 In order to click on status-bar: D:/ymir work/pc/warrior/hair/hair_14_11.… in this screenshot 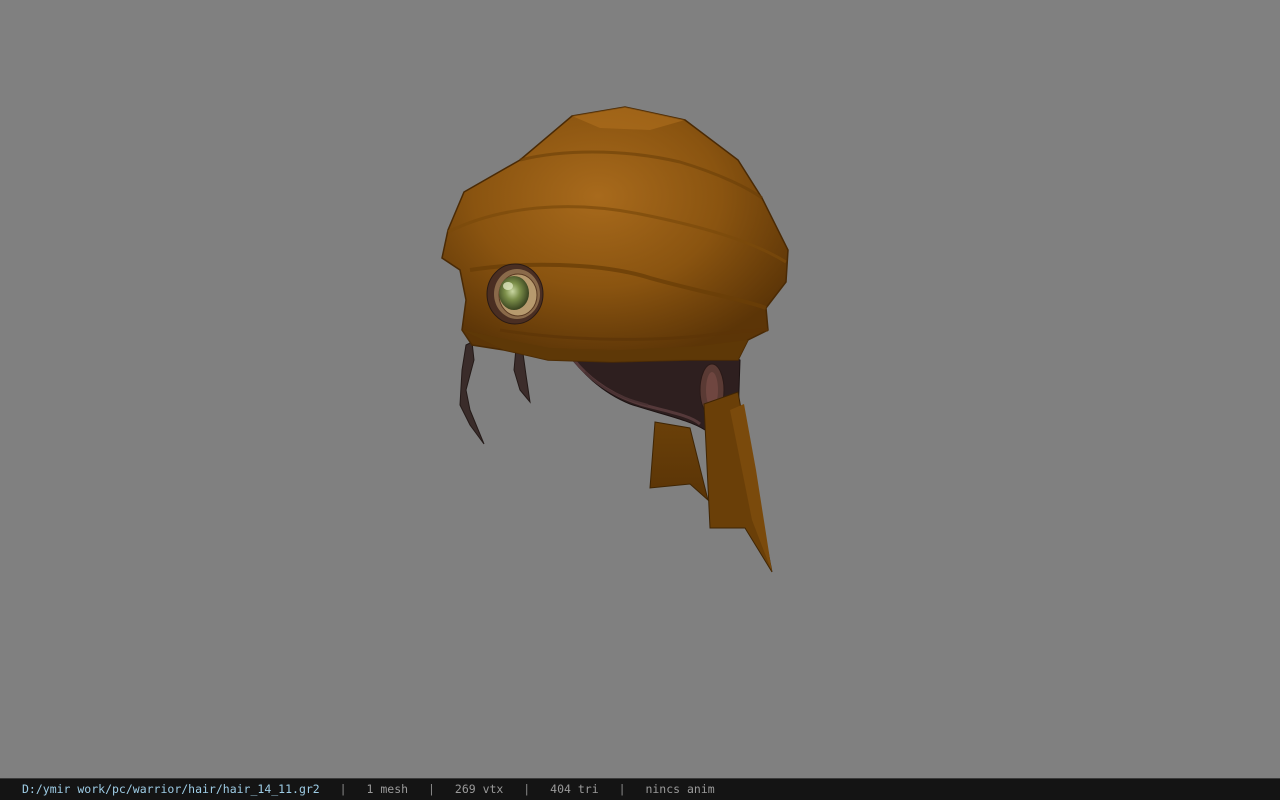, I will do `click(640, 789)`.